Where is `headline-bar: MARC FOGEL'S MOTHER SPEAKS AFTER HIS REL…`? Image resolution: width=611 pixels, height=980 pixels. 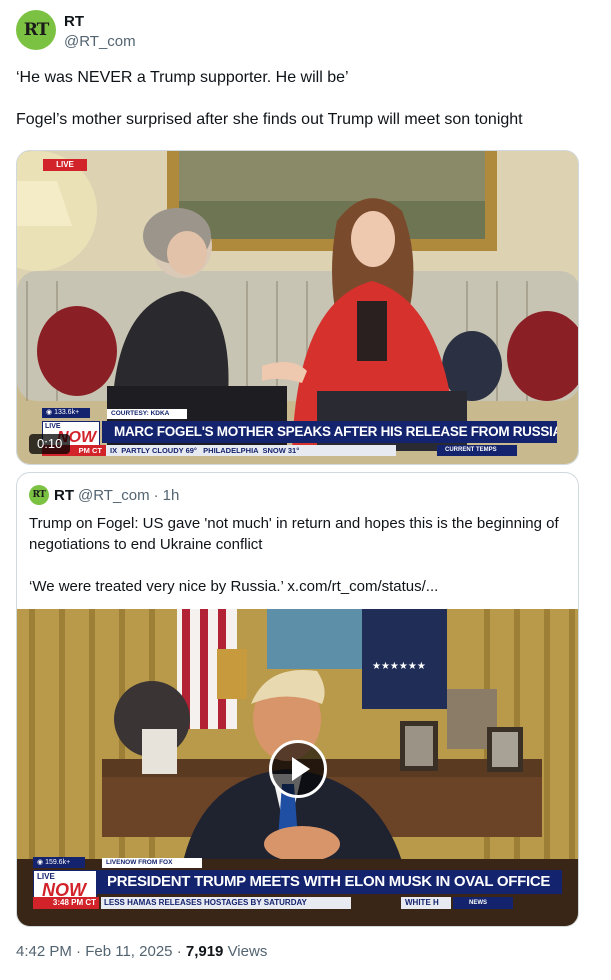 headline-bar: MARC FOGEL'S MOTHER SPEAKS AFTER HIS REL… is located at coordinates (329, 432).